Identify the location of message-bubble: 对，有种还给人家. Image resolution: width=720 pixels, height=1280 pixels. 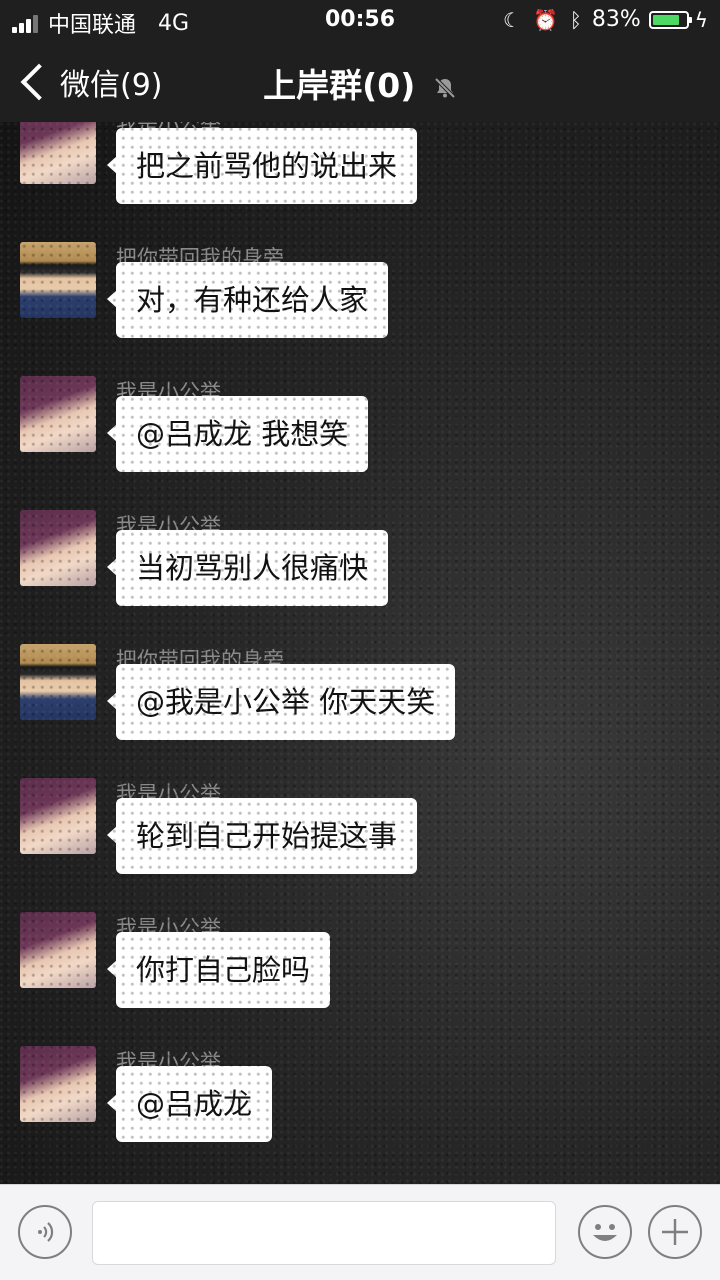
(247, 300).